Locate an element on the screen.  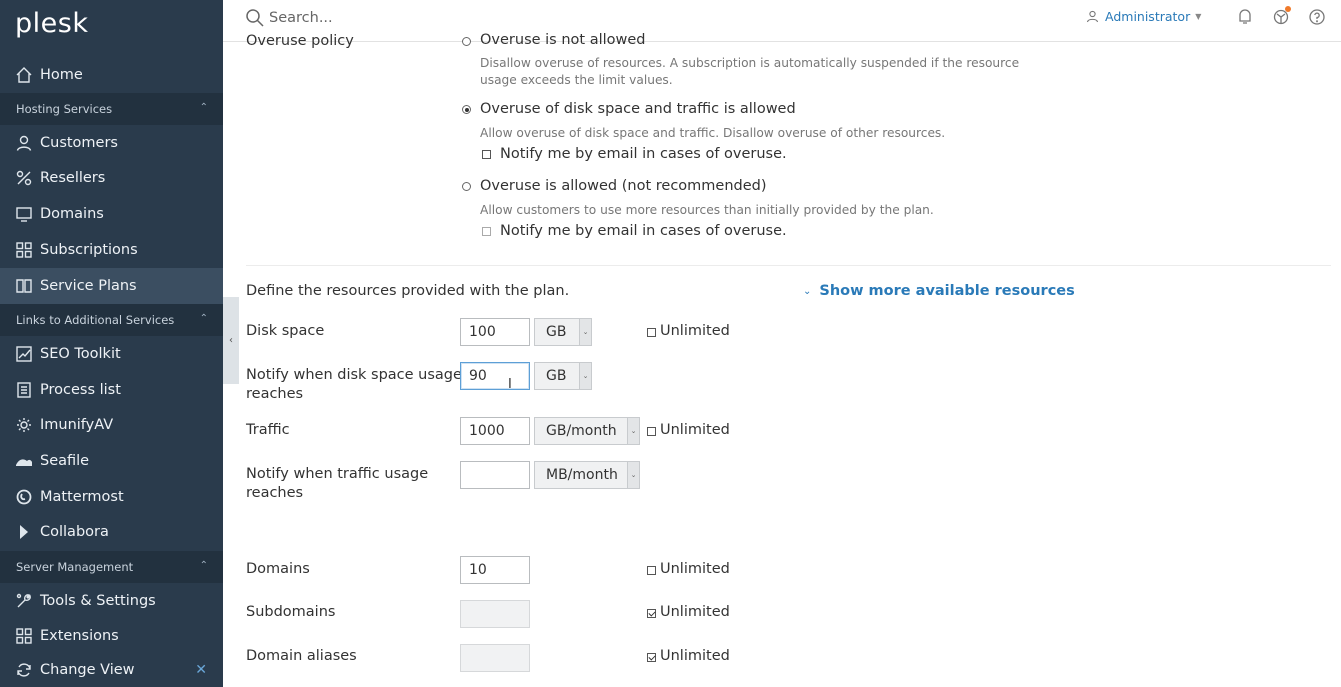
show-more-label: Show more available resources is located at coordinates (947, 291).